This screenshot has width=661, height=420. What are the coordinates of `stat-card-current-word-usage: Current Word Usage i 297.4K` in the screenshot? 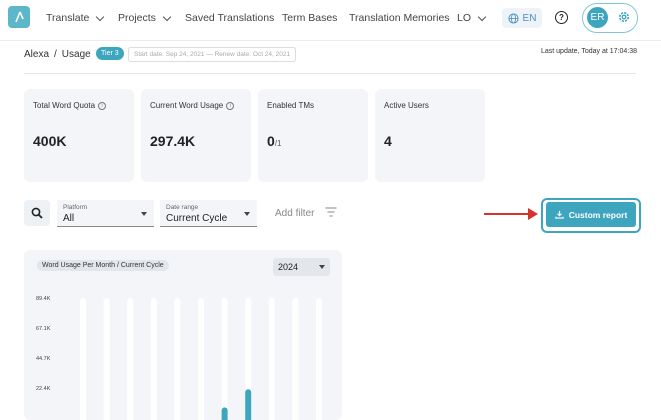 It's located at (196, 135).